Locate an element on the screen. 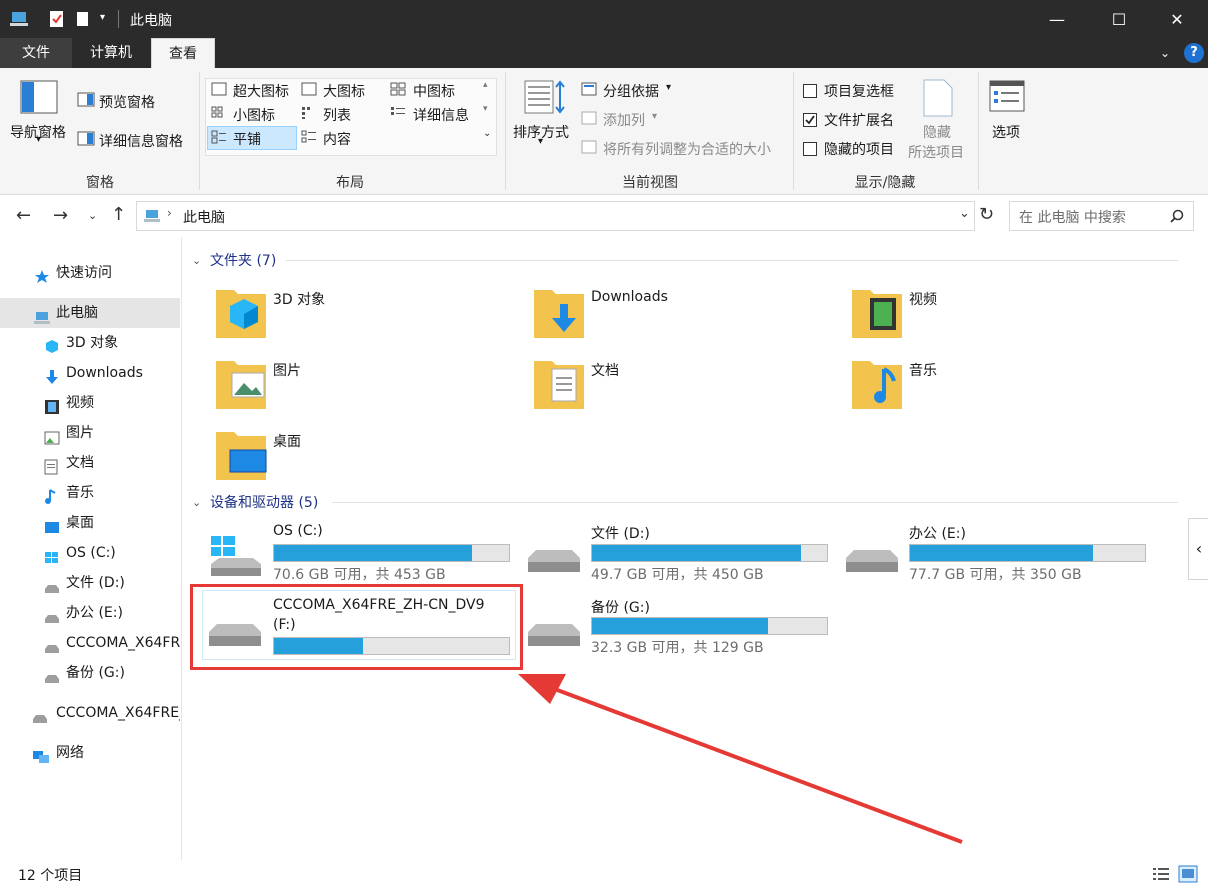 Image resolution: width=1208 pixels, height=889 pixels. gallery-down-icon: ▾ is located at coordinates (485, 109).